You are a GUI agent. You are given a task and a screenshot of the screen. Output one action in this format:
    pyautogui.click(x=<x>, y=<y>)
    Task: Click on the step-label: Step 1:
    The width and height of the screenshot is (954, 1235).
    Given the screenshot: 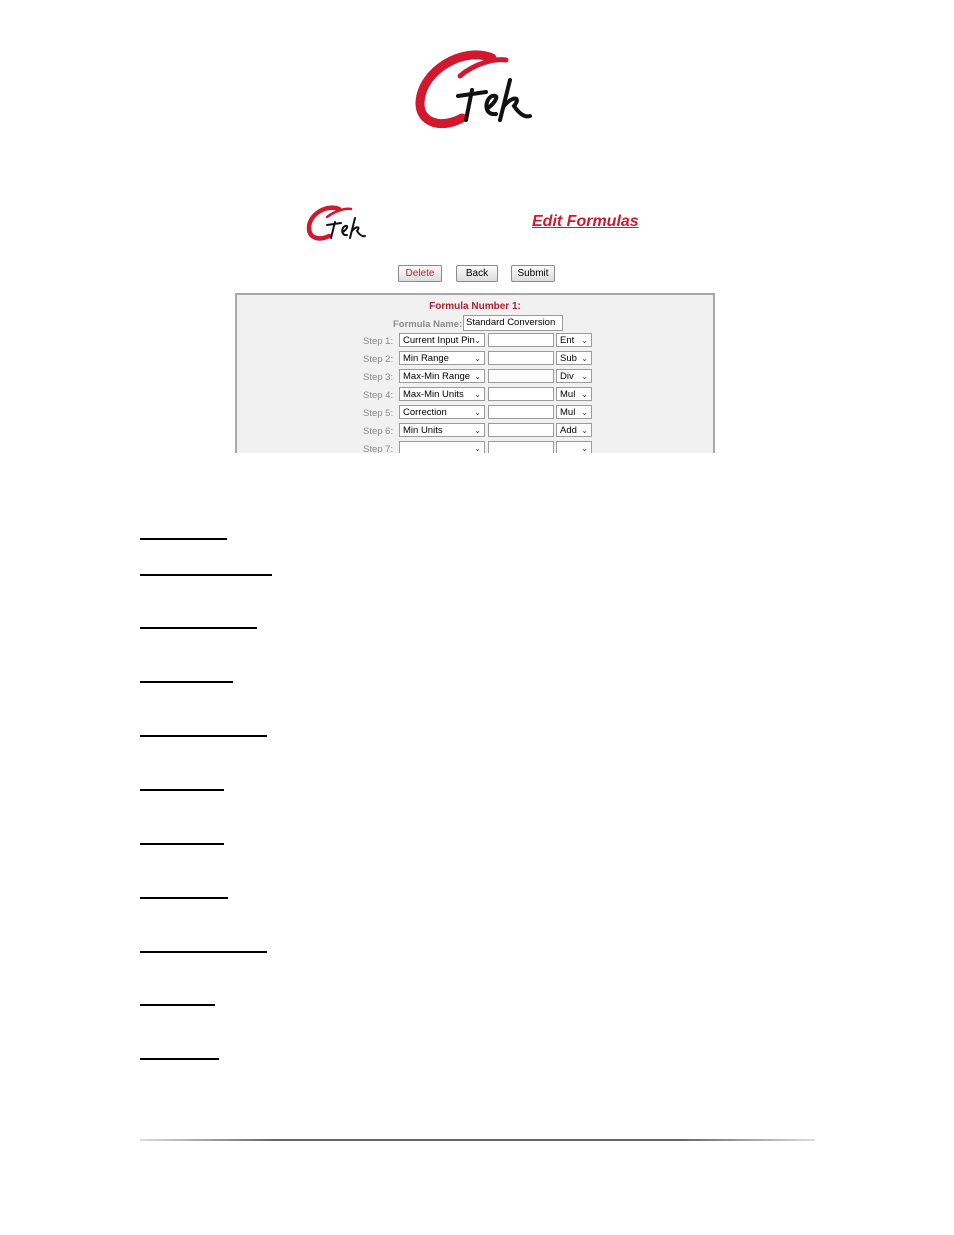 What is the action you would take?
    pyautogui.click(x=378, y=341)
    